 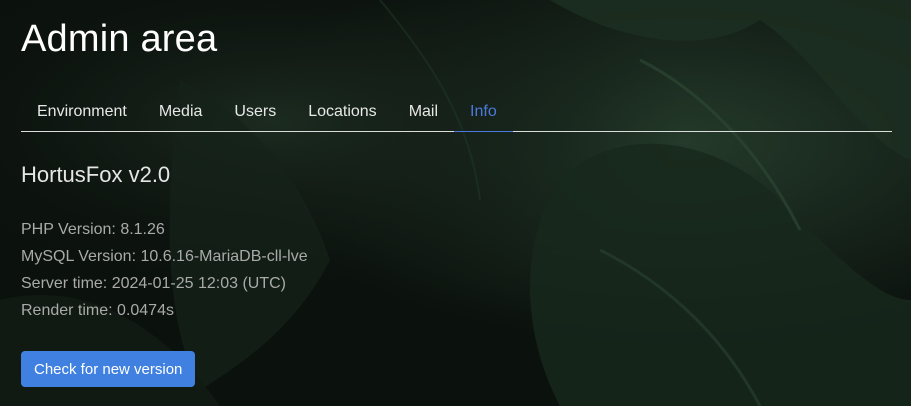 What do you see at coordinates (423, 112) in the screenshot?
I see `tab-mail: Mail` at bounding box center [423, 112].